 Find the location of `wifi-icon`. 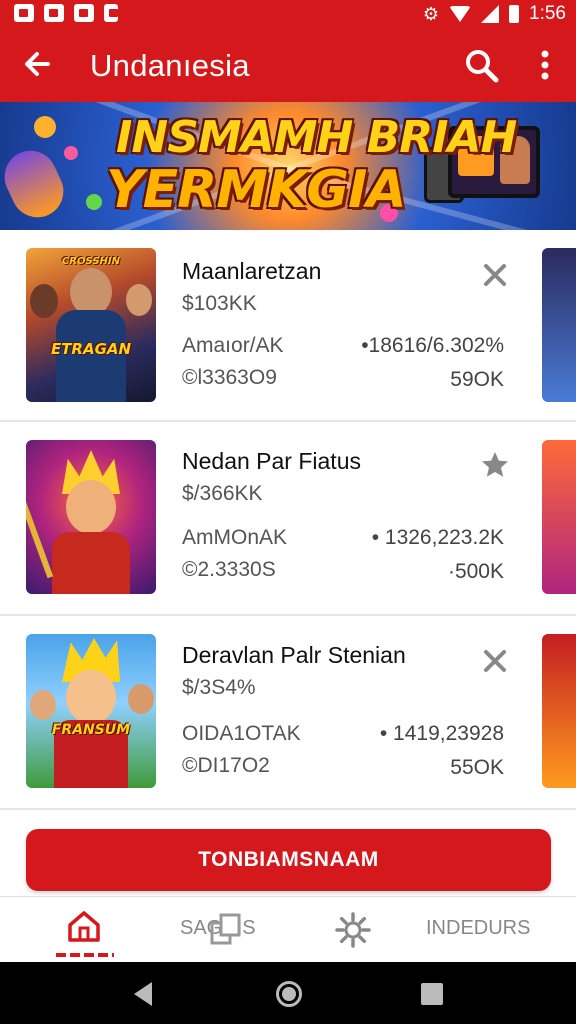

wifi-icon is located at coordinates (460, 14).